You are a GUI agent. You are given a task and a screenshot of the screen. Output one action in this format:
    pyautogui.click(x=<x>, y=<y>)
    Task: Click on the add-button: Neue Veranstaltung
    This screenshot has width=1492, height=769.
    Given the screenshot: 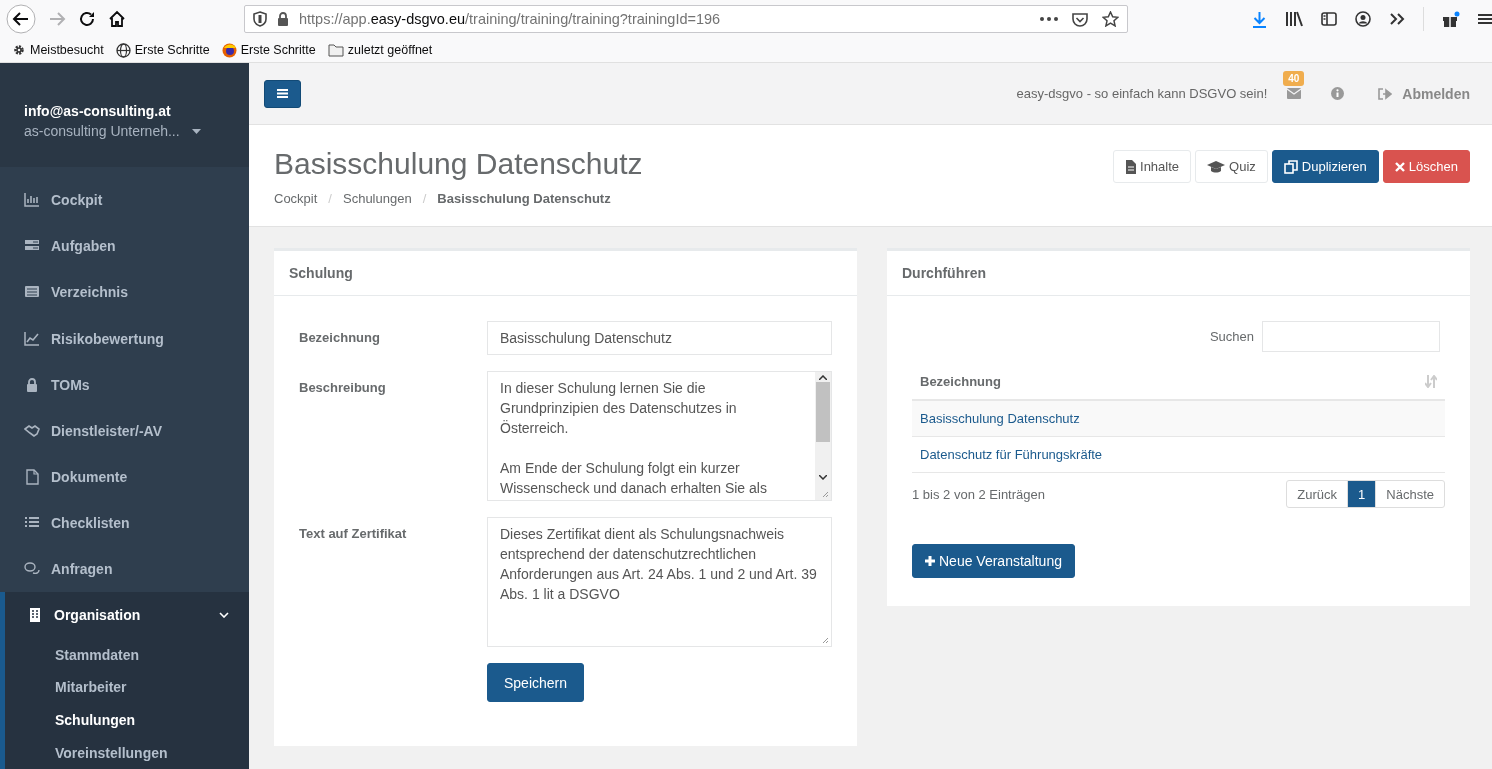 What is the action you would take?
    pyautogui.click(x=993, y=561)
    